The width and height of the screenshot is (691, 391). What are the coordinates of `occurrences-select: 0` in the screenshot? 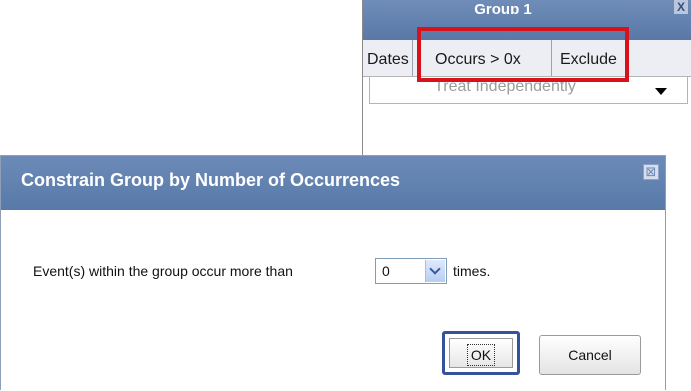 It's located at (411, 271).